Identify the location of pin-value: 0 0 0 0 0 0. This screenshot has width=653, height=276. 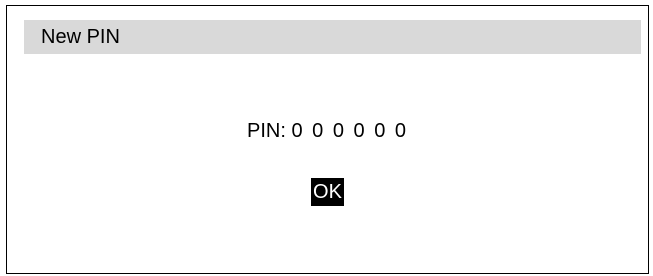
(349, 131).